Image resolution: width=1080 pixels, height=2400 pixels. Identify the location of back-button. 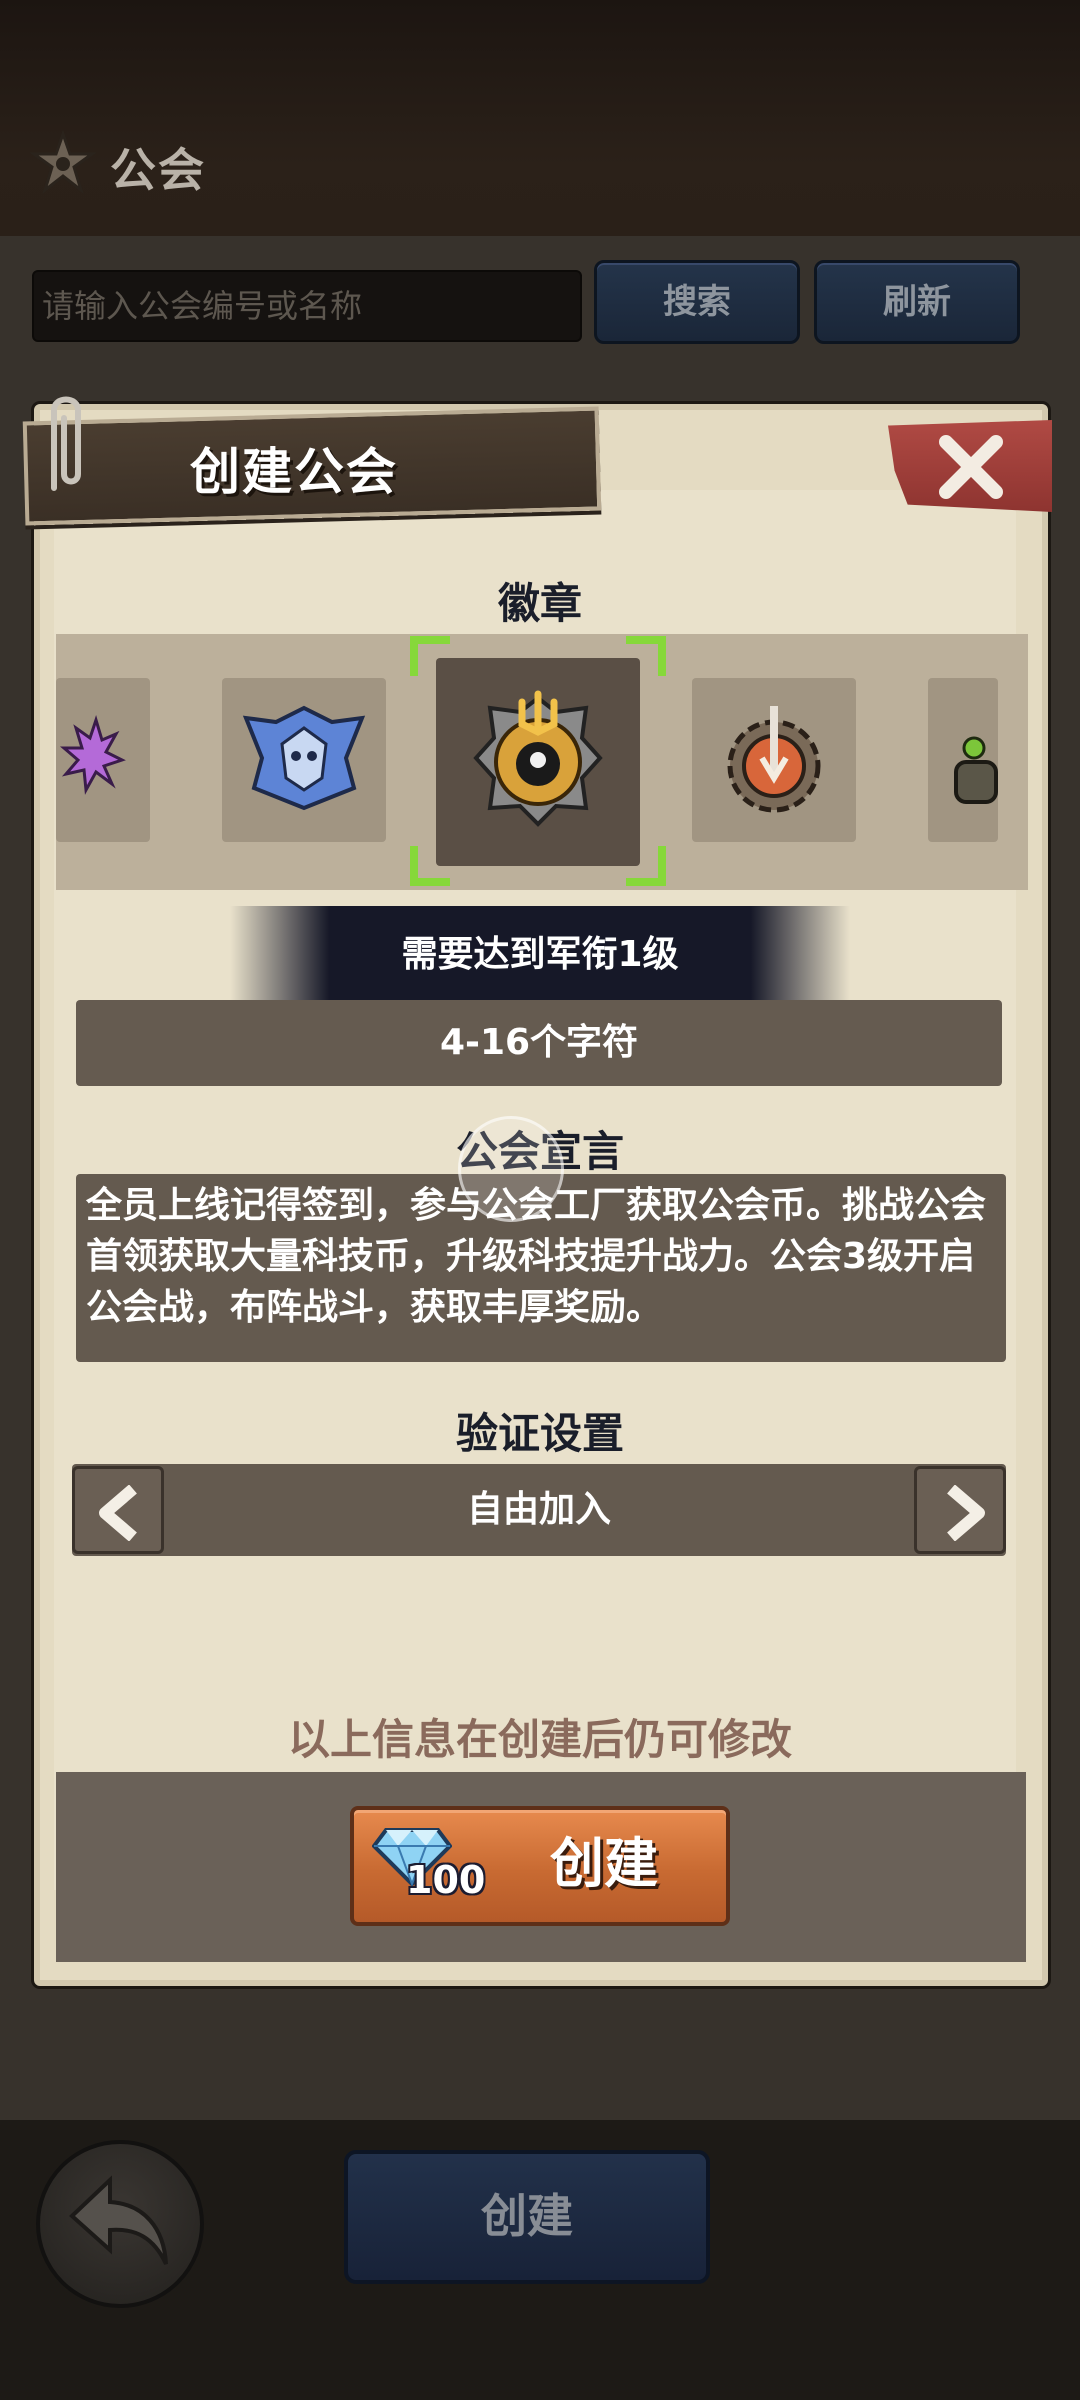
(120, 2224).